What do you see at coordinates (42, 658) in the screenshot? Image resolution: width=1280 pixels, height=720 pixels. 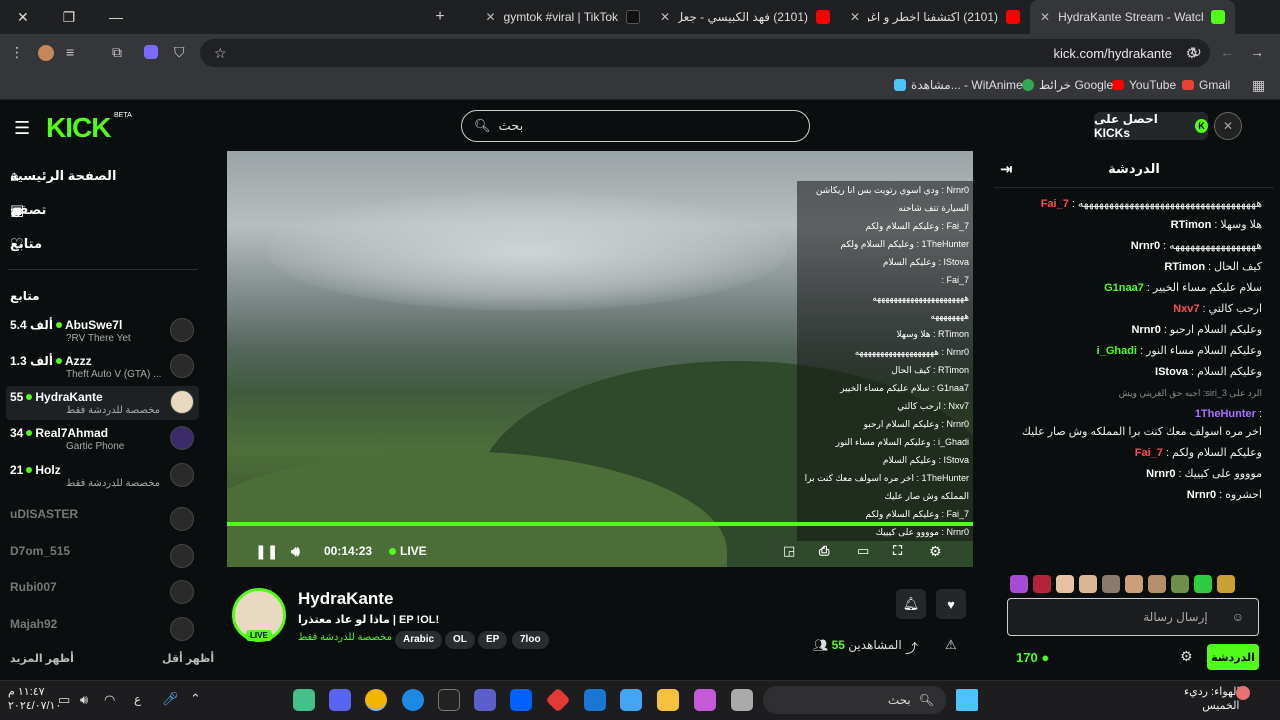 I see `show-more-button: أظهر المزيد` at bounding box center [42, 658].